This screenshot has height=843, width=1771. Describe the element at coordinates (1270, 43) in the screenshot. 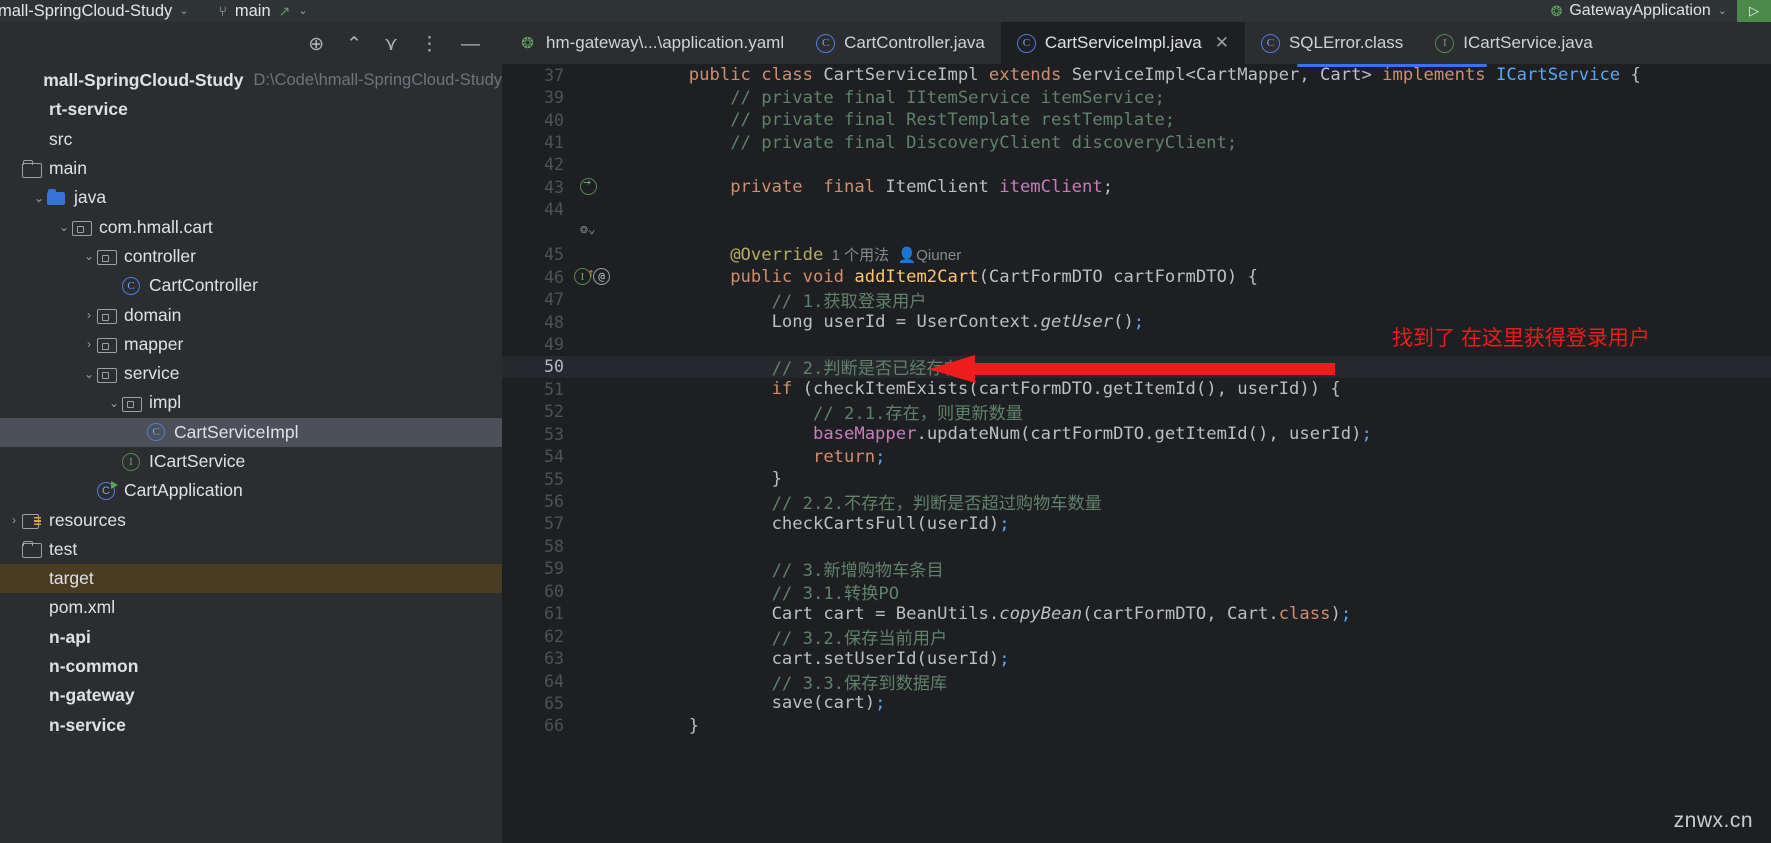

I see `java-class-icon: C` at that location.